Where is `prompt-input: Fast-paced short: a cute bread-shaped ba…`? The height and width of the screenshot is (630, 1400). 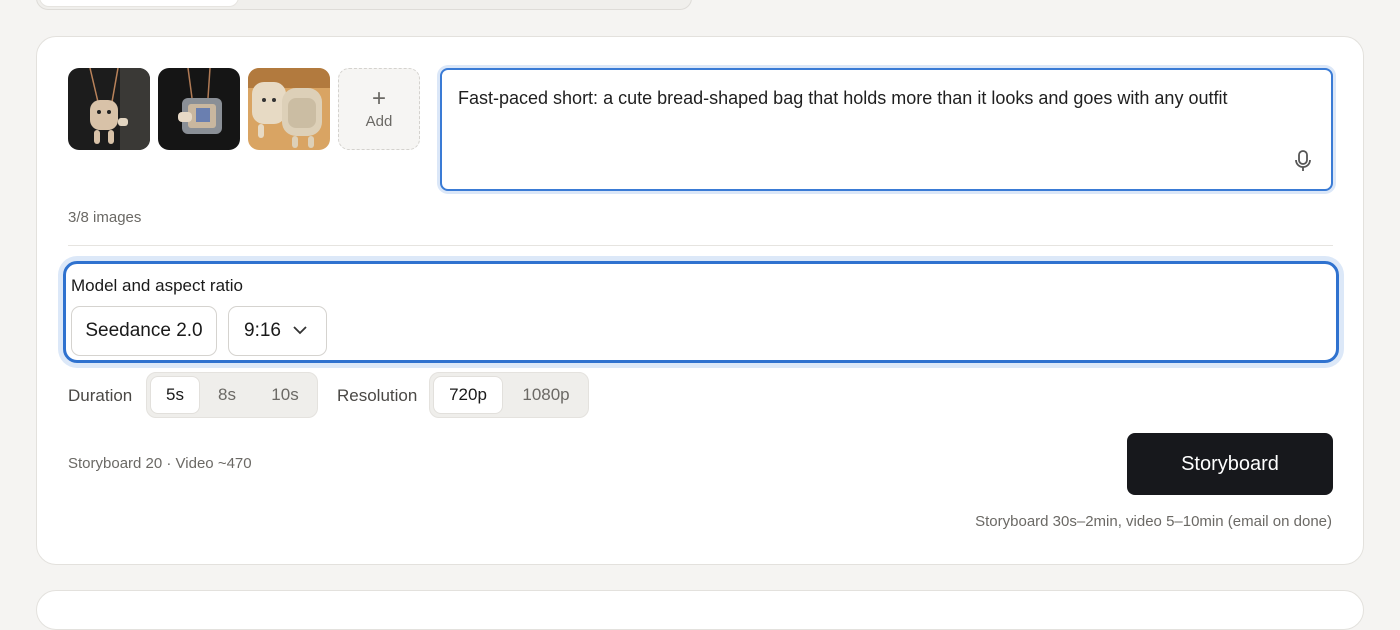
prompt-input: Fast-paced short: a cute bread-shaped ba… is located at coordinates (886, 129).